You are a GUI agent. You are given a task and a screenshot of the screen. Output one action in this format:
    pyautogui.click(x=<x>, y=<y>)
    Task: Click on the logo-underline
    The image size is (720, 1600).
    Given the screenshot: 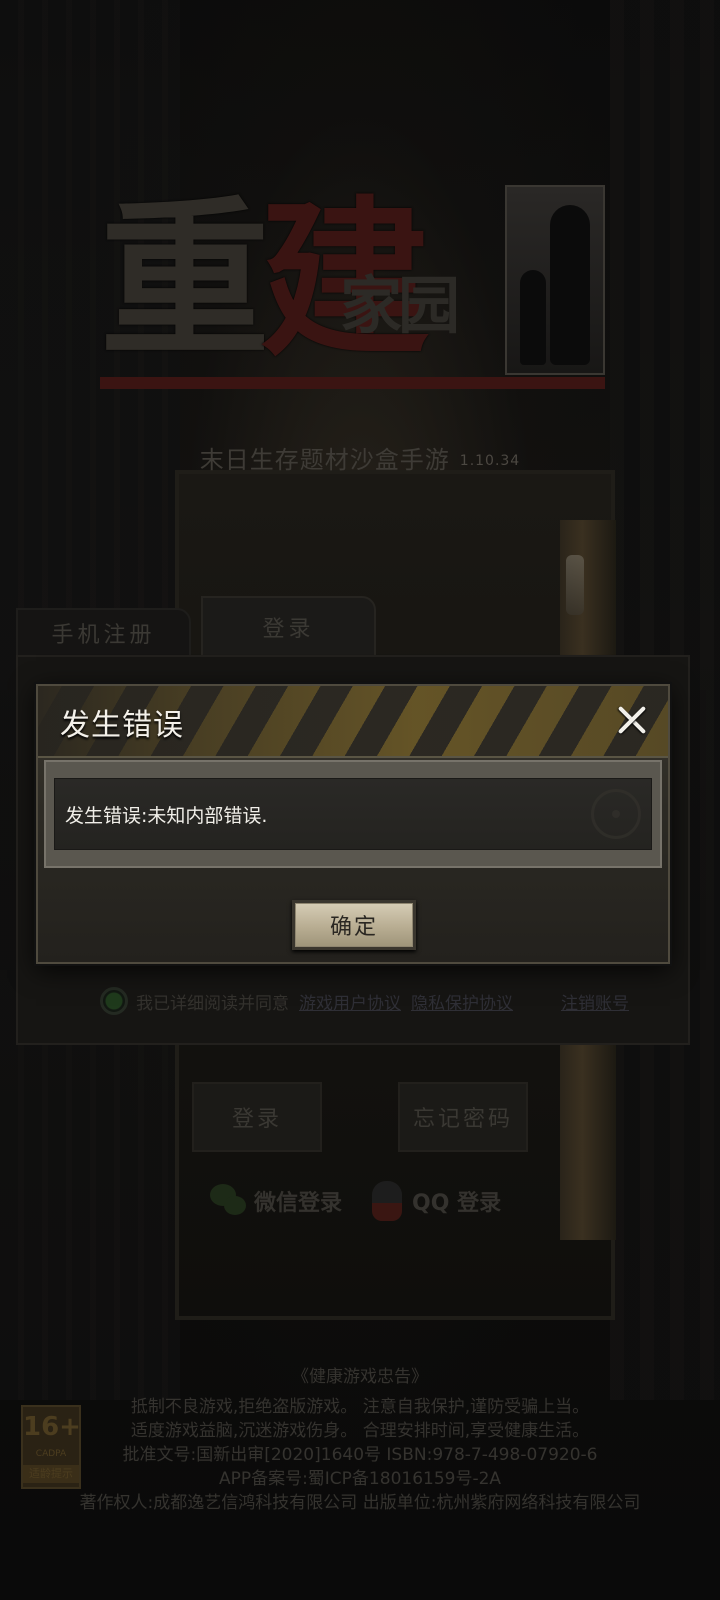 What is the action you would take?
    pyautogui.click(x=352, y=383)
    